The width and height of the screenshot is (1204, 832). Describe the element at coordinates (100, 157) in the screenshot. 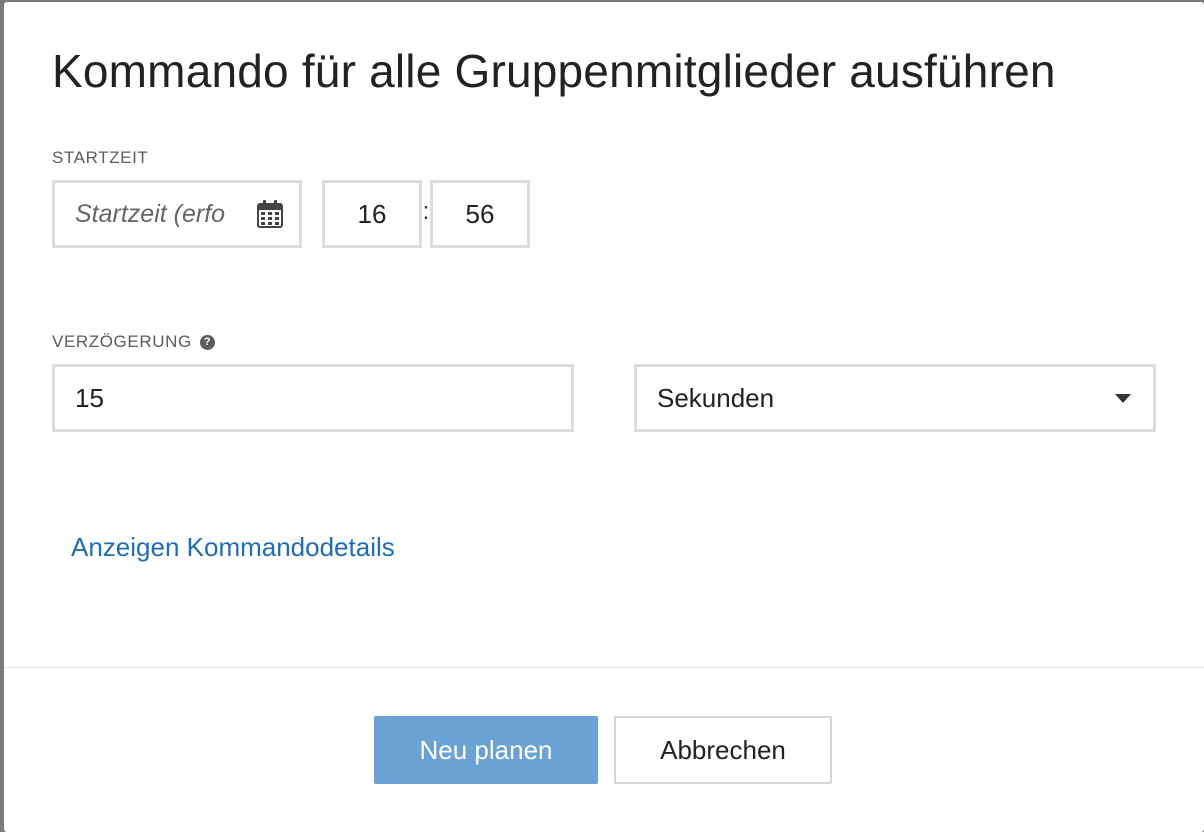

I see `start-time-label: STARTZEIT` at that location.